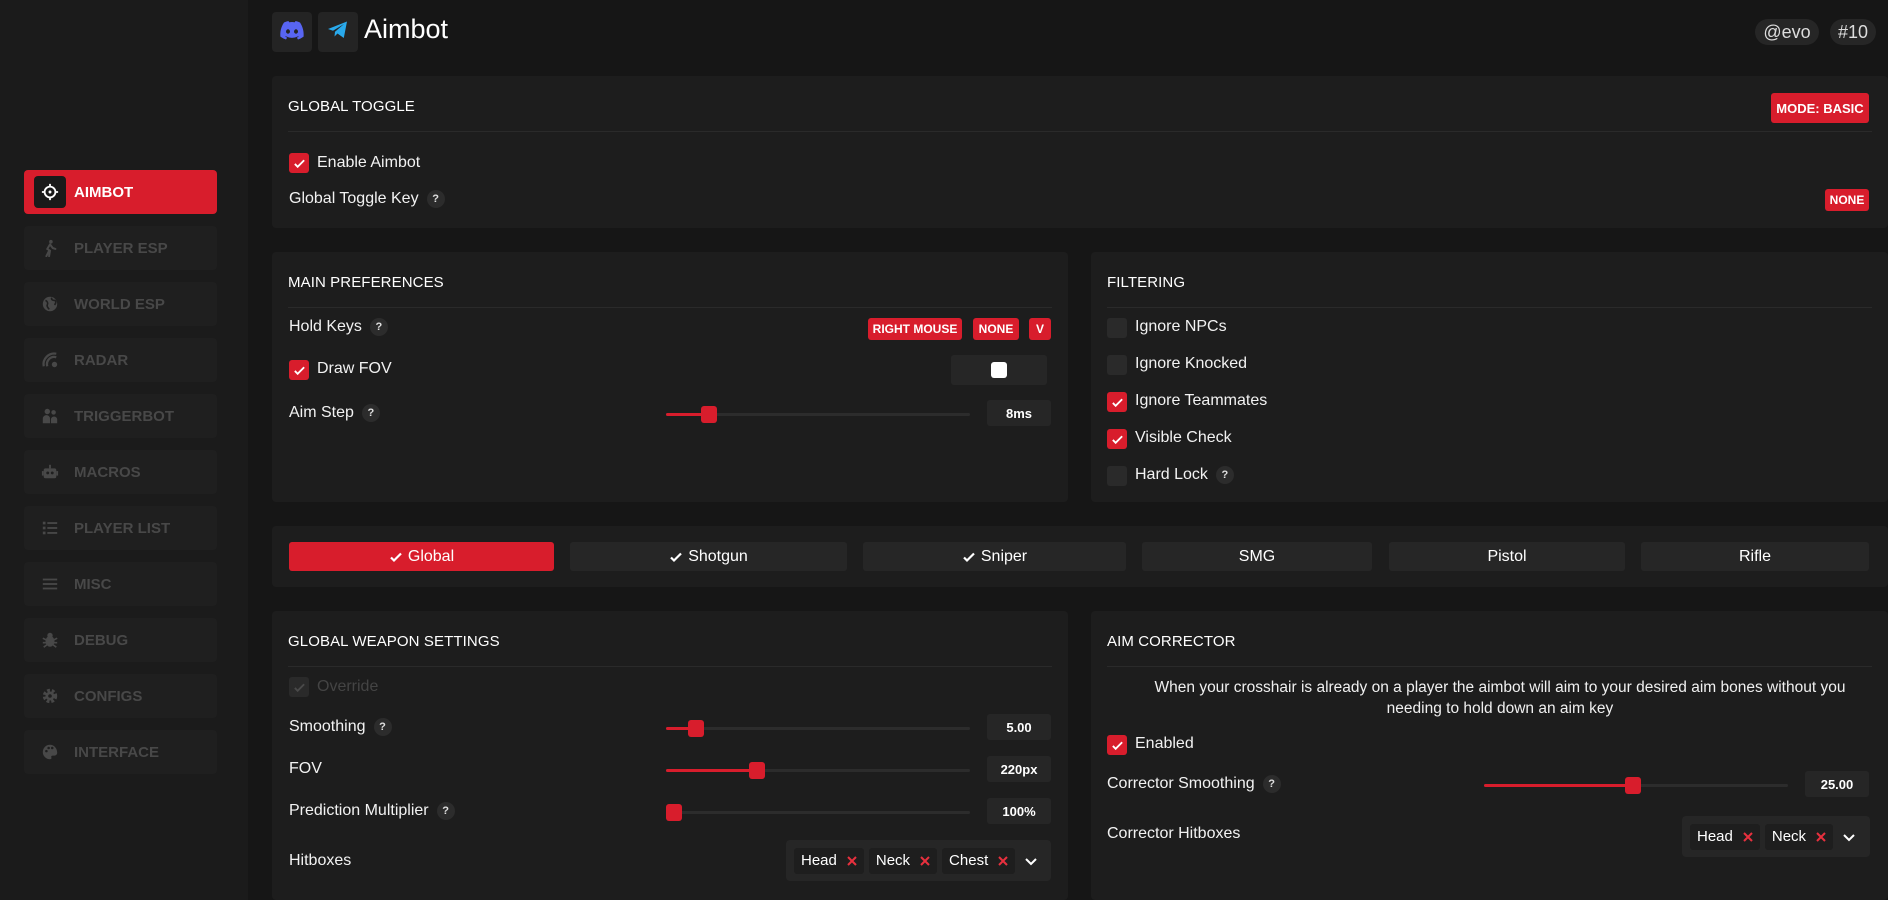 The height and width of the screenshot is (900, 1888). What do you see at coordinates (338, 32) in the screenshot?
I see `telegram-button` at bounding box center [338, 32].